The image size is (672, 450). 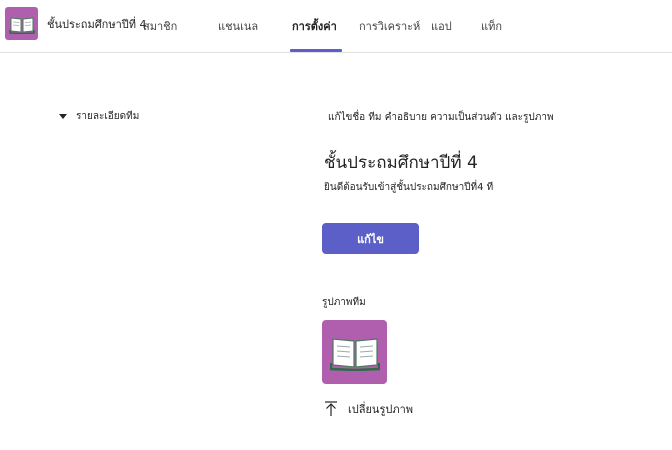 I want to click on team-details-toggle: รายละเอียดทีม, so click(x=99, y=116).